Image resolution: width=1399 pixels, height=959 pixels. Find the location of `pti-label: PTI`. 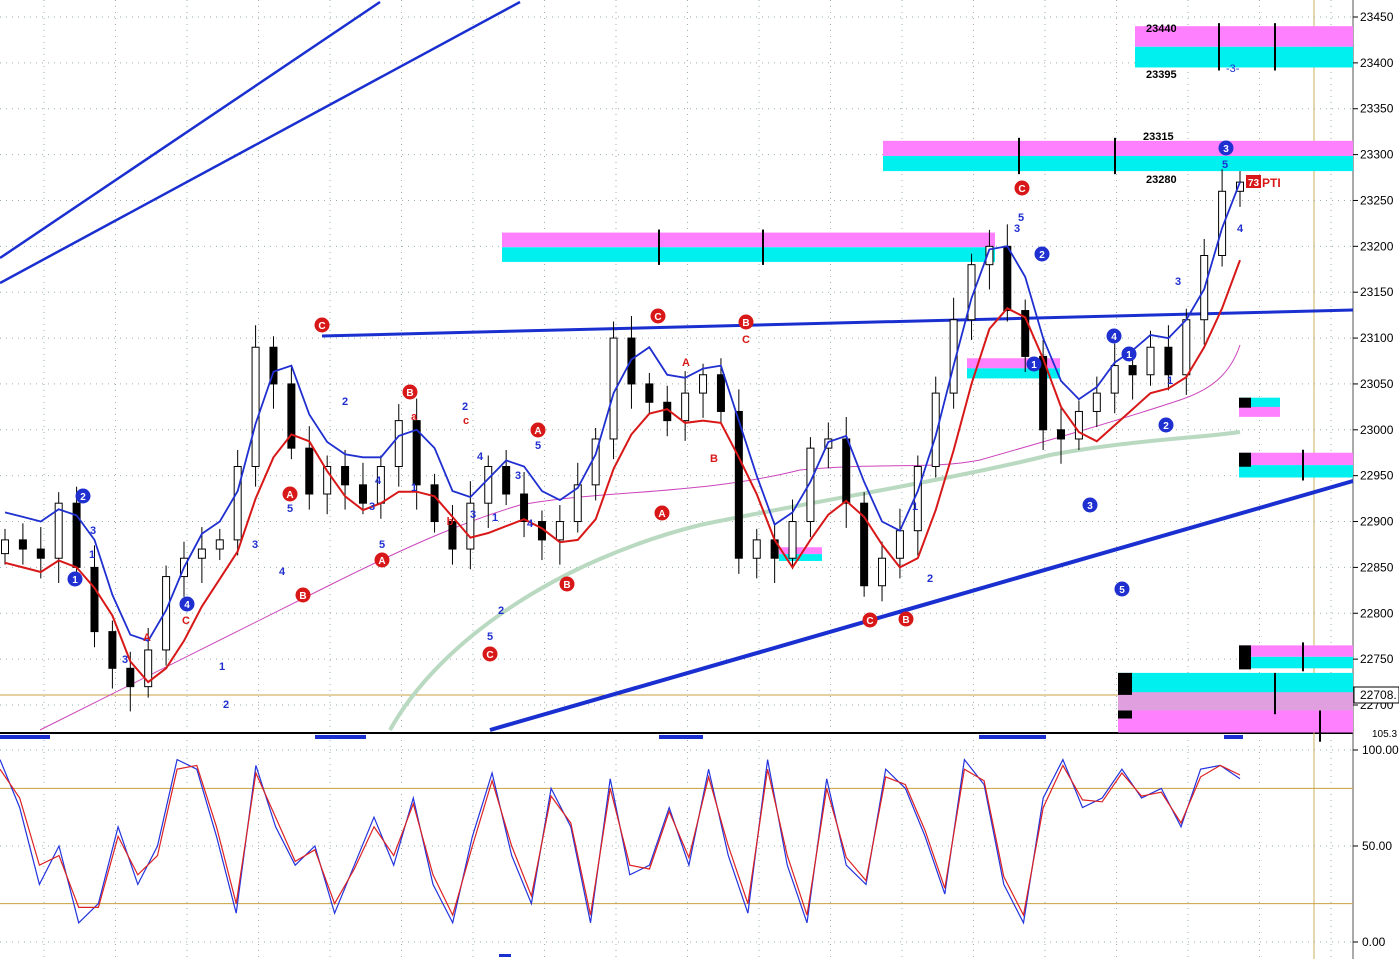

pti-label: PTI is located at coordinates (1271, 183).